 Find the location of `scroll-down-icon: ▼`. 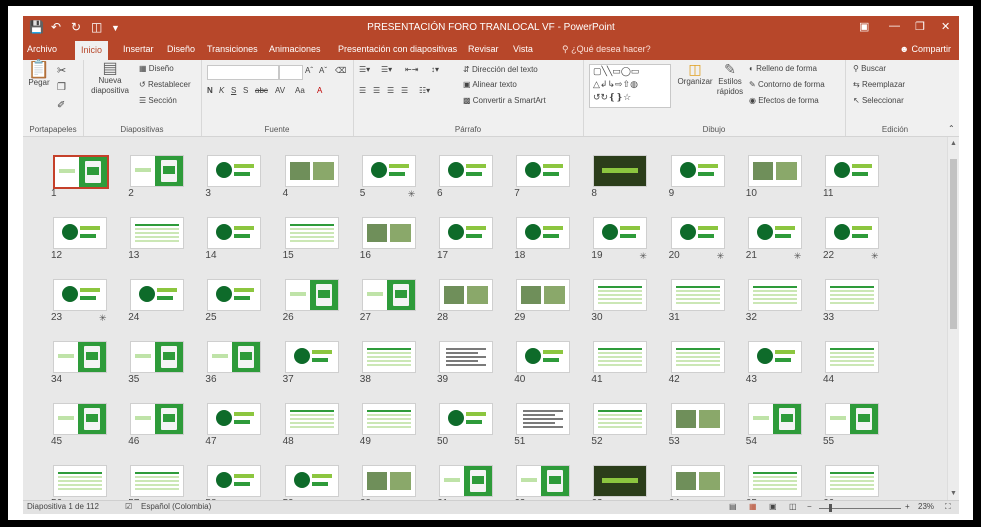

scroll-down-icon: ▼ is located at coordinates (953, 493).